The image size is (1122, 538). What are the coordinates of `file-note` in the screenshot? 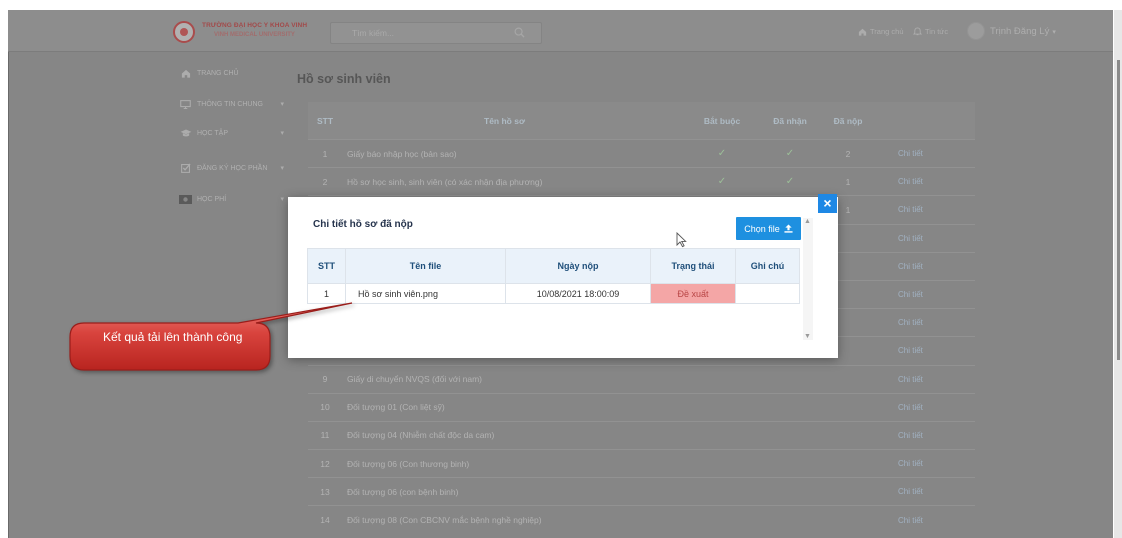 It's located at (767, 293).